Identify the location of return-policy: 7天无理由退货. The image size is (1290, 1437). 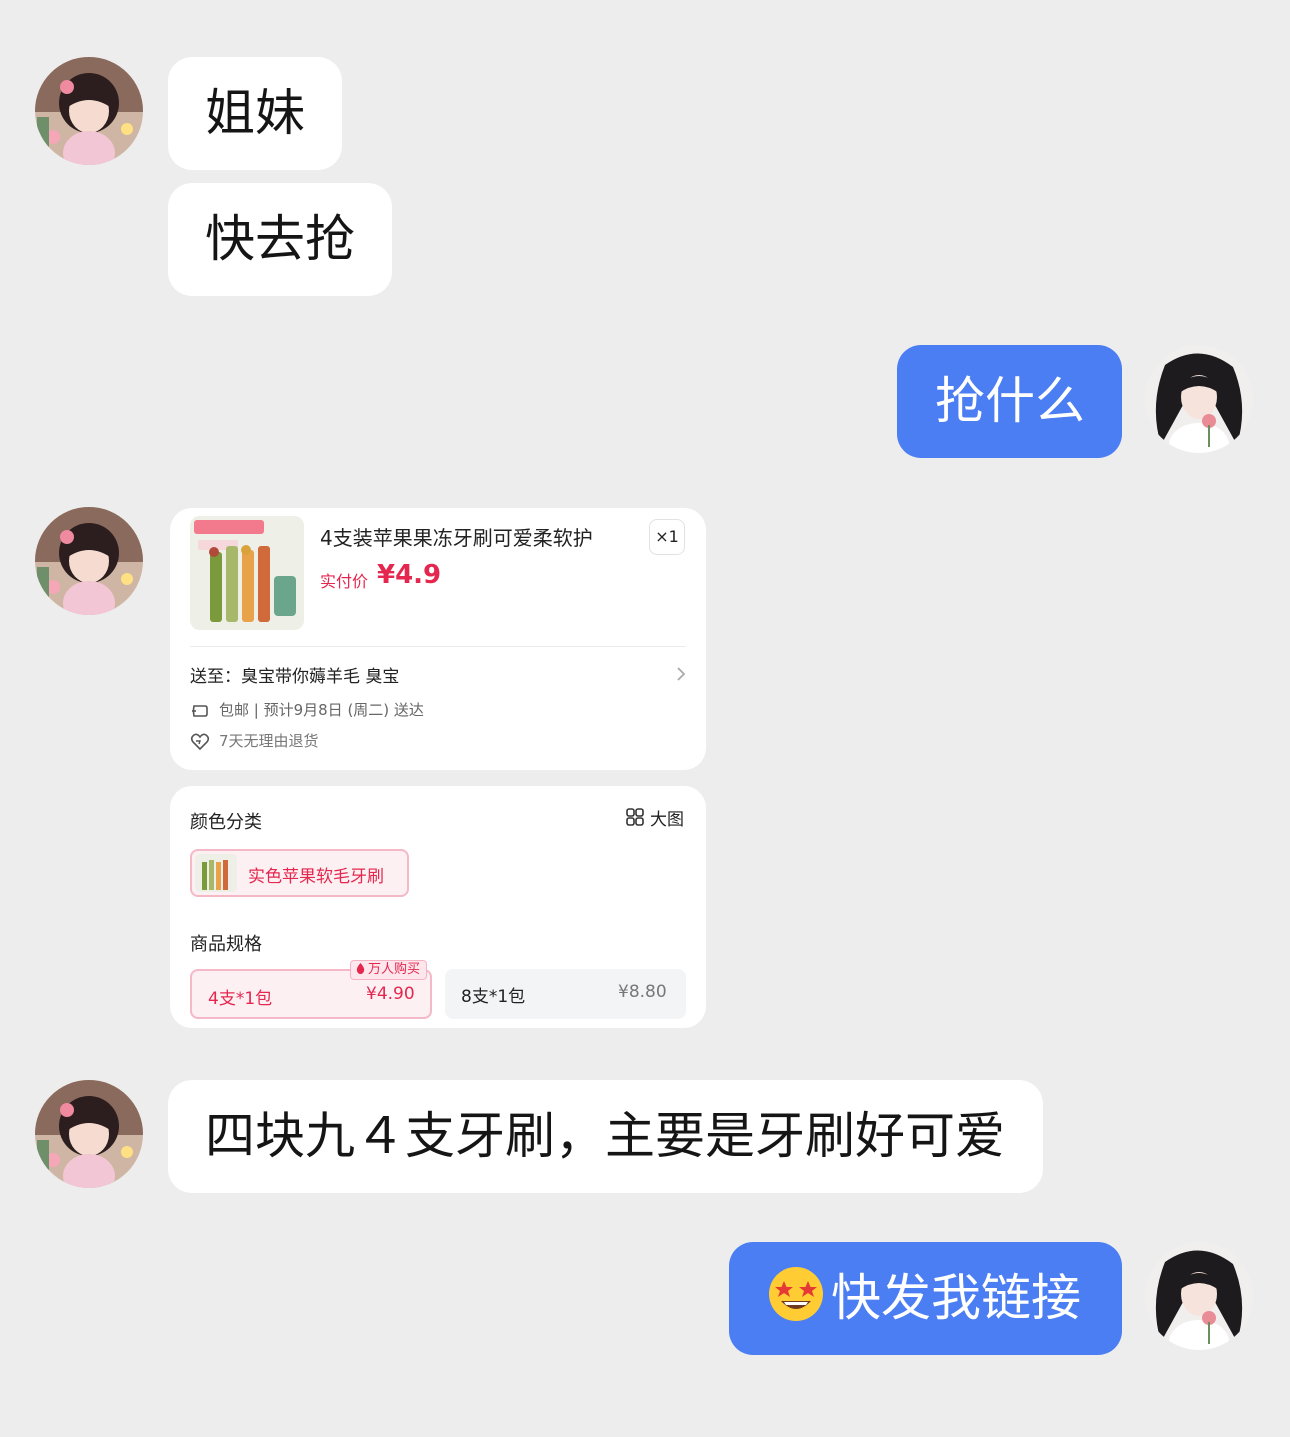
(269, 741).